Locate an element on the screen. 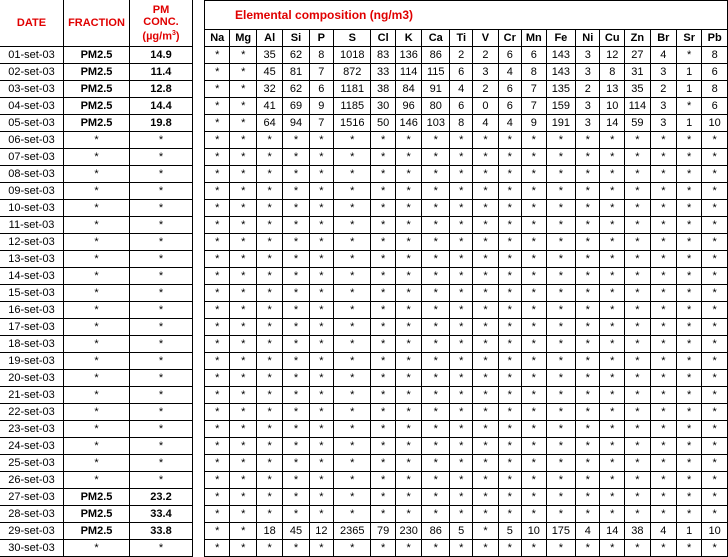 The height and width of the screenshot is (557, 728). value-cell-v: 0 is located at coordinates (485, 106).